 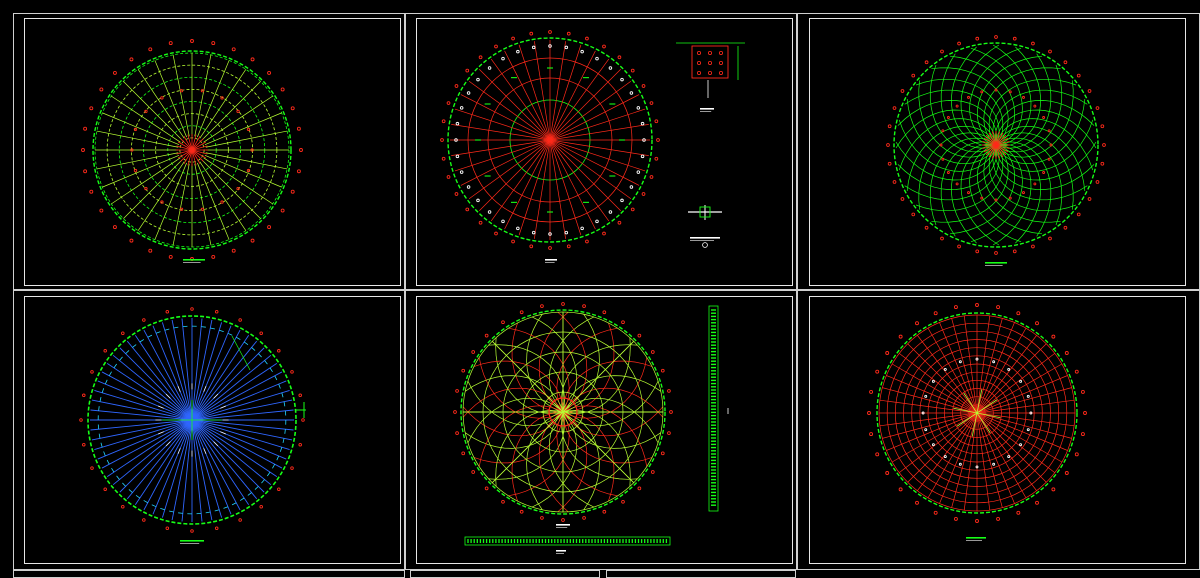 What do you see at coordinates (560, 553) in the screenshot?
I see `drawing-title-underline` at bounding box center [560, 553].